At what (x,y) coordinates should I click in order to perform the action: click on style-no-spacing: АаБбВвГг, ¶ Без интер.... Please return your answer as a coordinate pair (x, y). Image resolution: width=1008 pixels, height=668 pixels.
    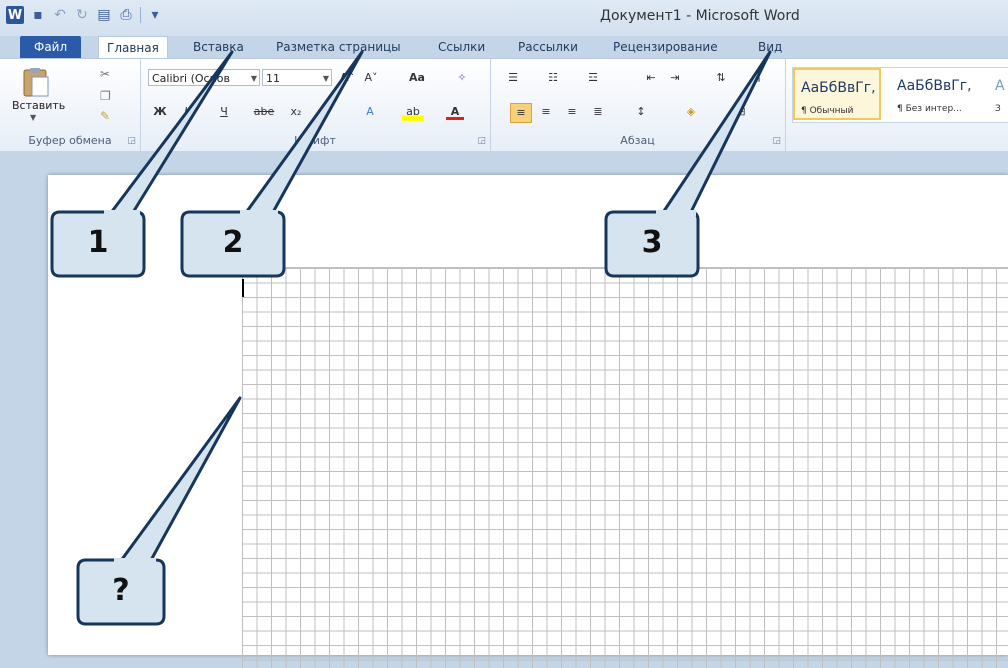
    Looking at the image, I should click on (935, 94).